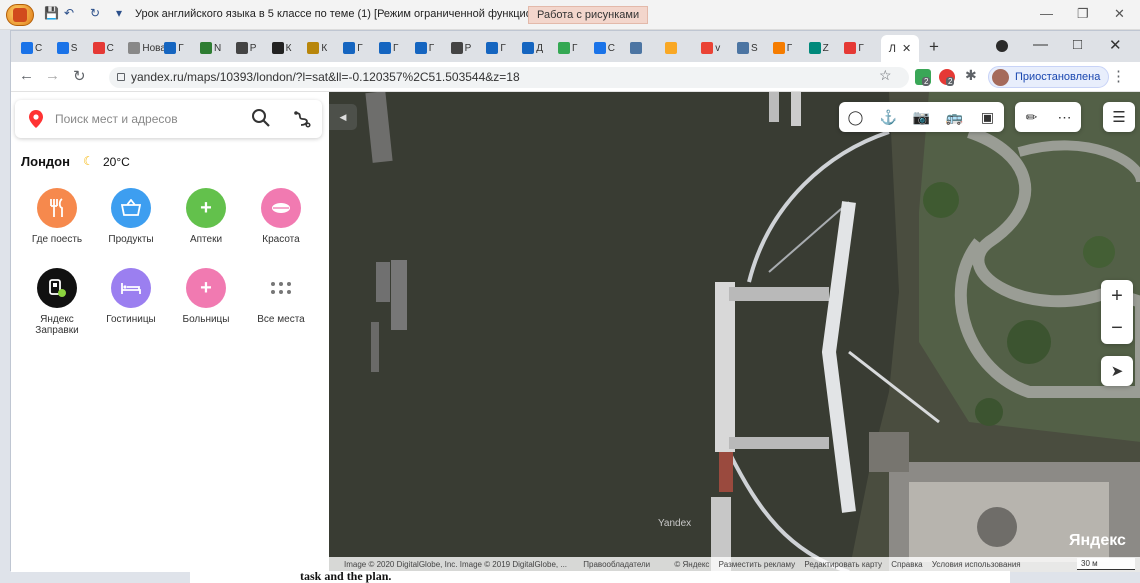 This screenshot has height=583, width=1140. I want to click on city-name: Лондон, so click(45, 161).